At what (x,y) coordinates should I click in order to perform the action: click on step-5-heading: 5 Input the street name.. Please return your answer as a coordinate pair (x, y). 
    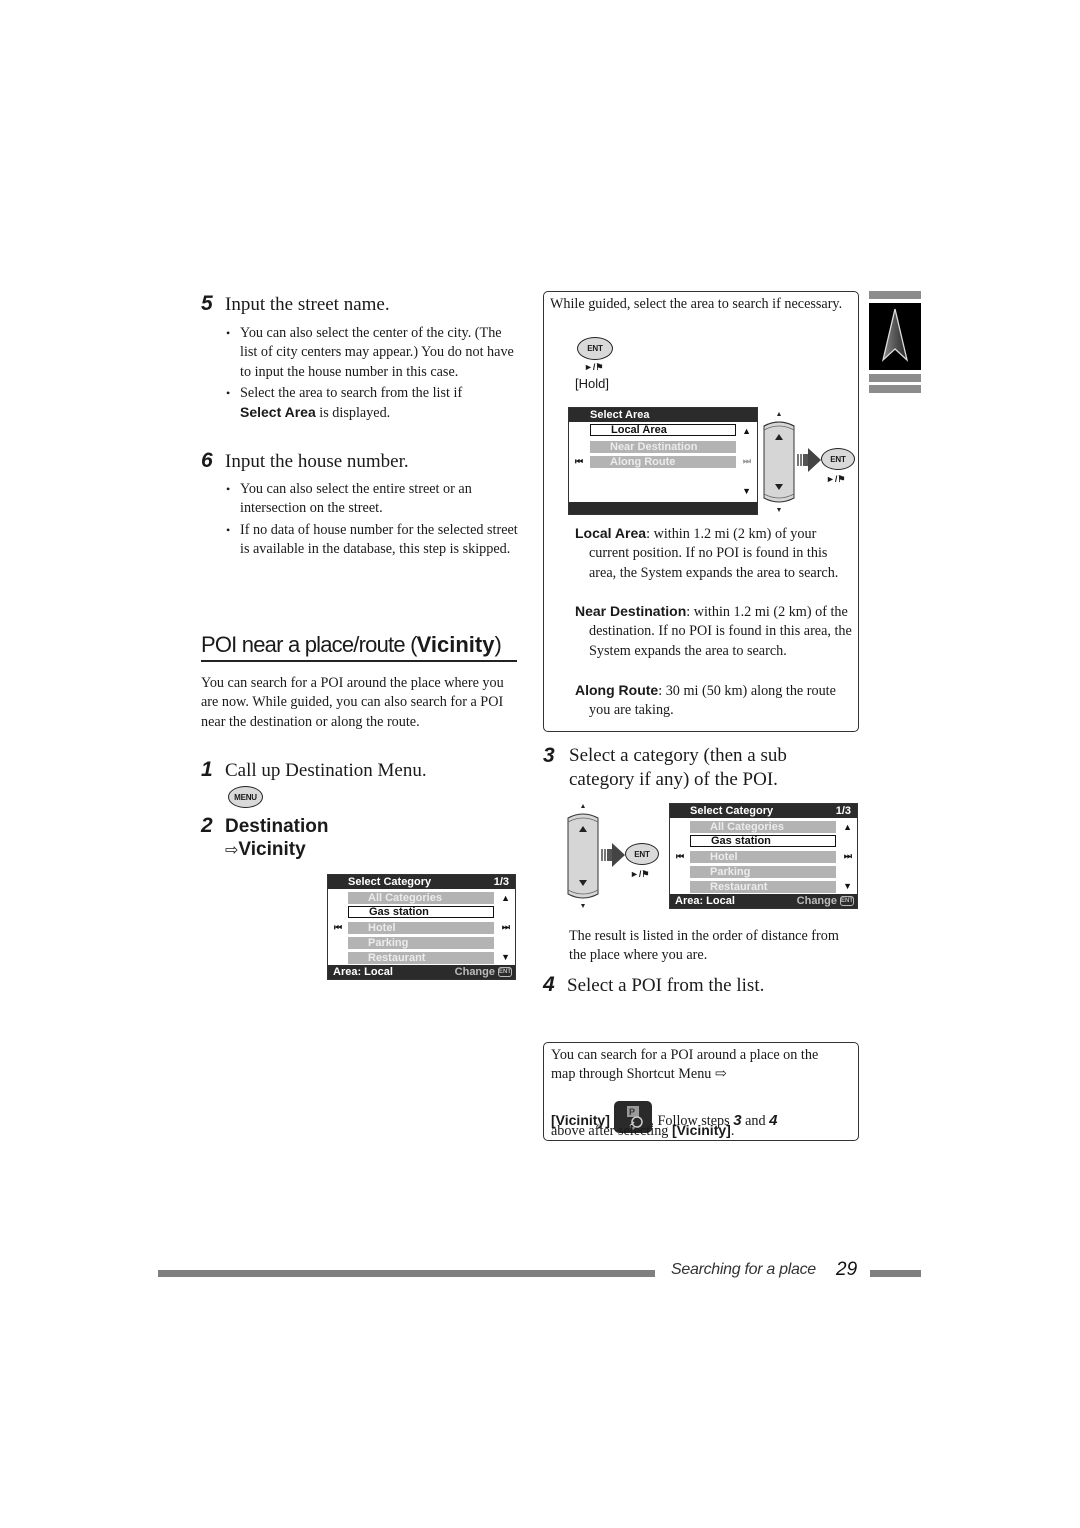
    Looking at the image, I should click on (295, 304).